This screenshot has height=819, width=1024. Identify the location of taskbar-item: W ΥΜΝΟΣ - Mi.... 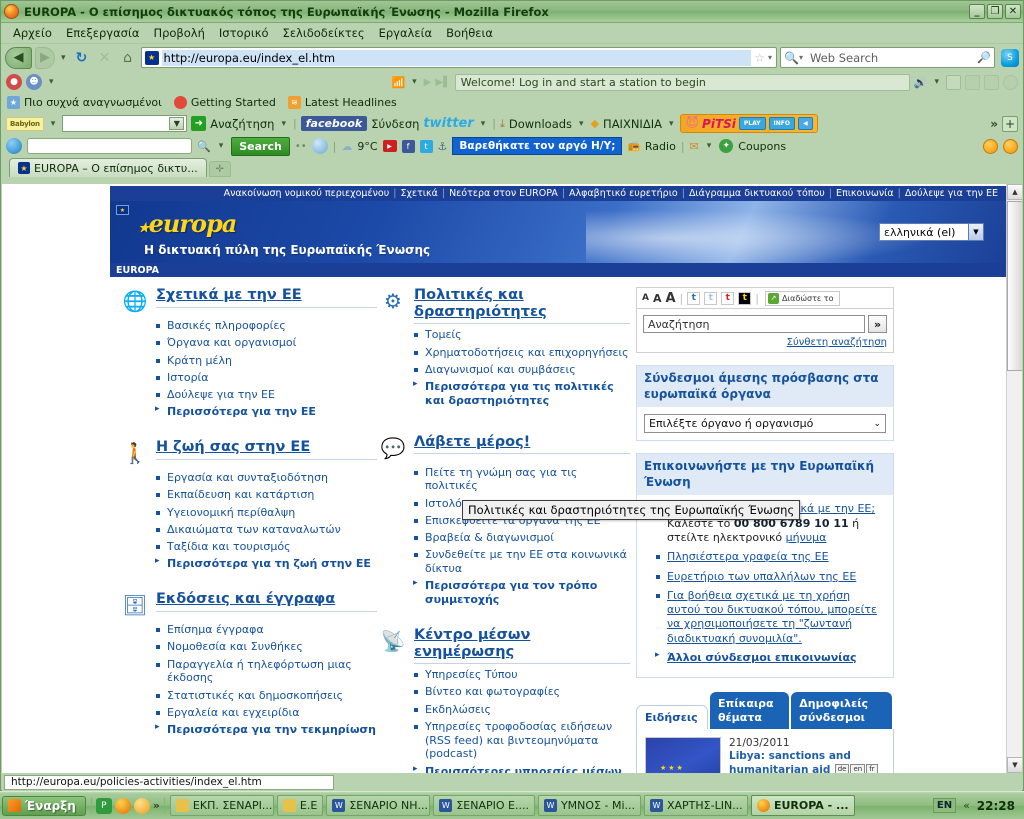
(589, 805).